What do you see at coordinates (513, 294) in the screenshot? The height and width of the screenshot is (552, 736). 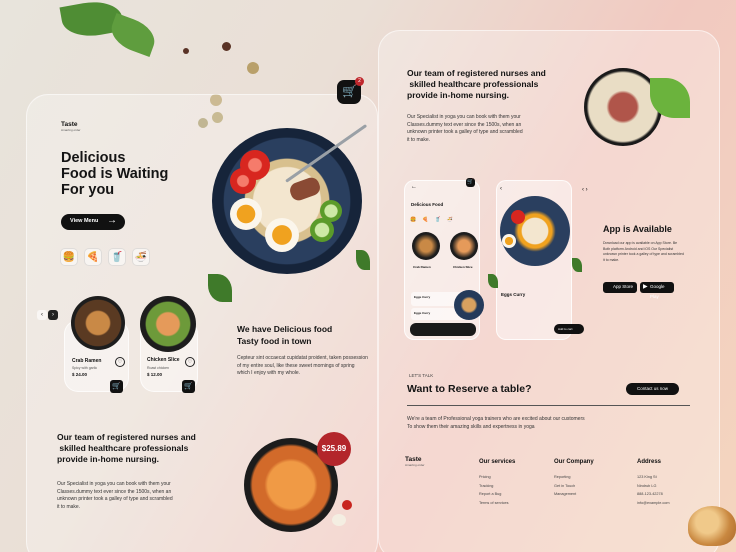 I see `phone-detail-title: Eggs Curry` at bounding box center [513, 294].